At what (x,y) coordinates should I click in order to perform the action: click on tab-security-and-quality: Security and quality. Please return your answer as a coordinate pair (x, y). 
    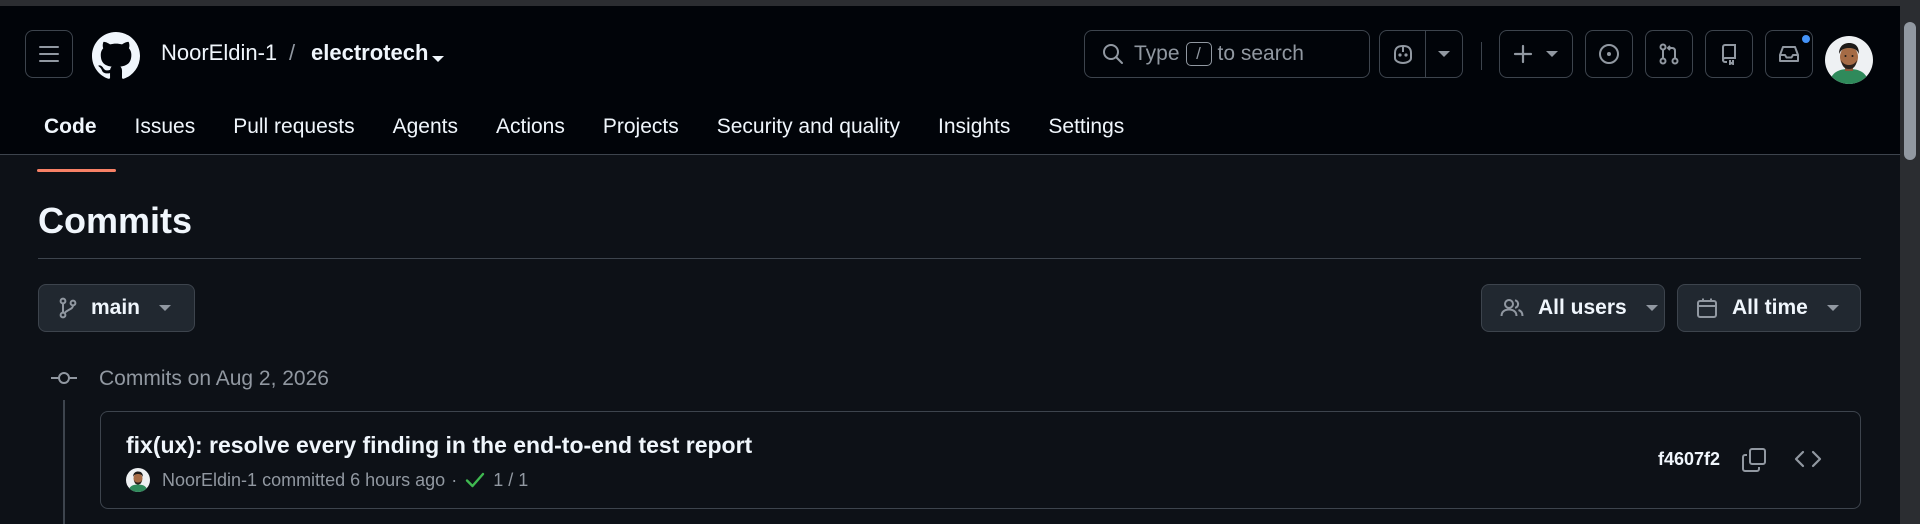
    Looking at the image, I should click on (808, 135).